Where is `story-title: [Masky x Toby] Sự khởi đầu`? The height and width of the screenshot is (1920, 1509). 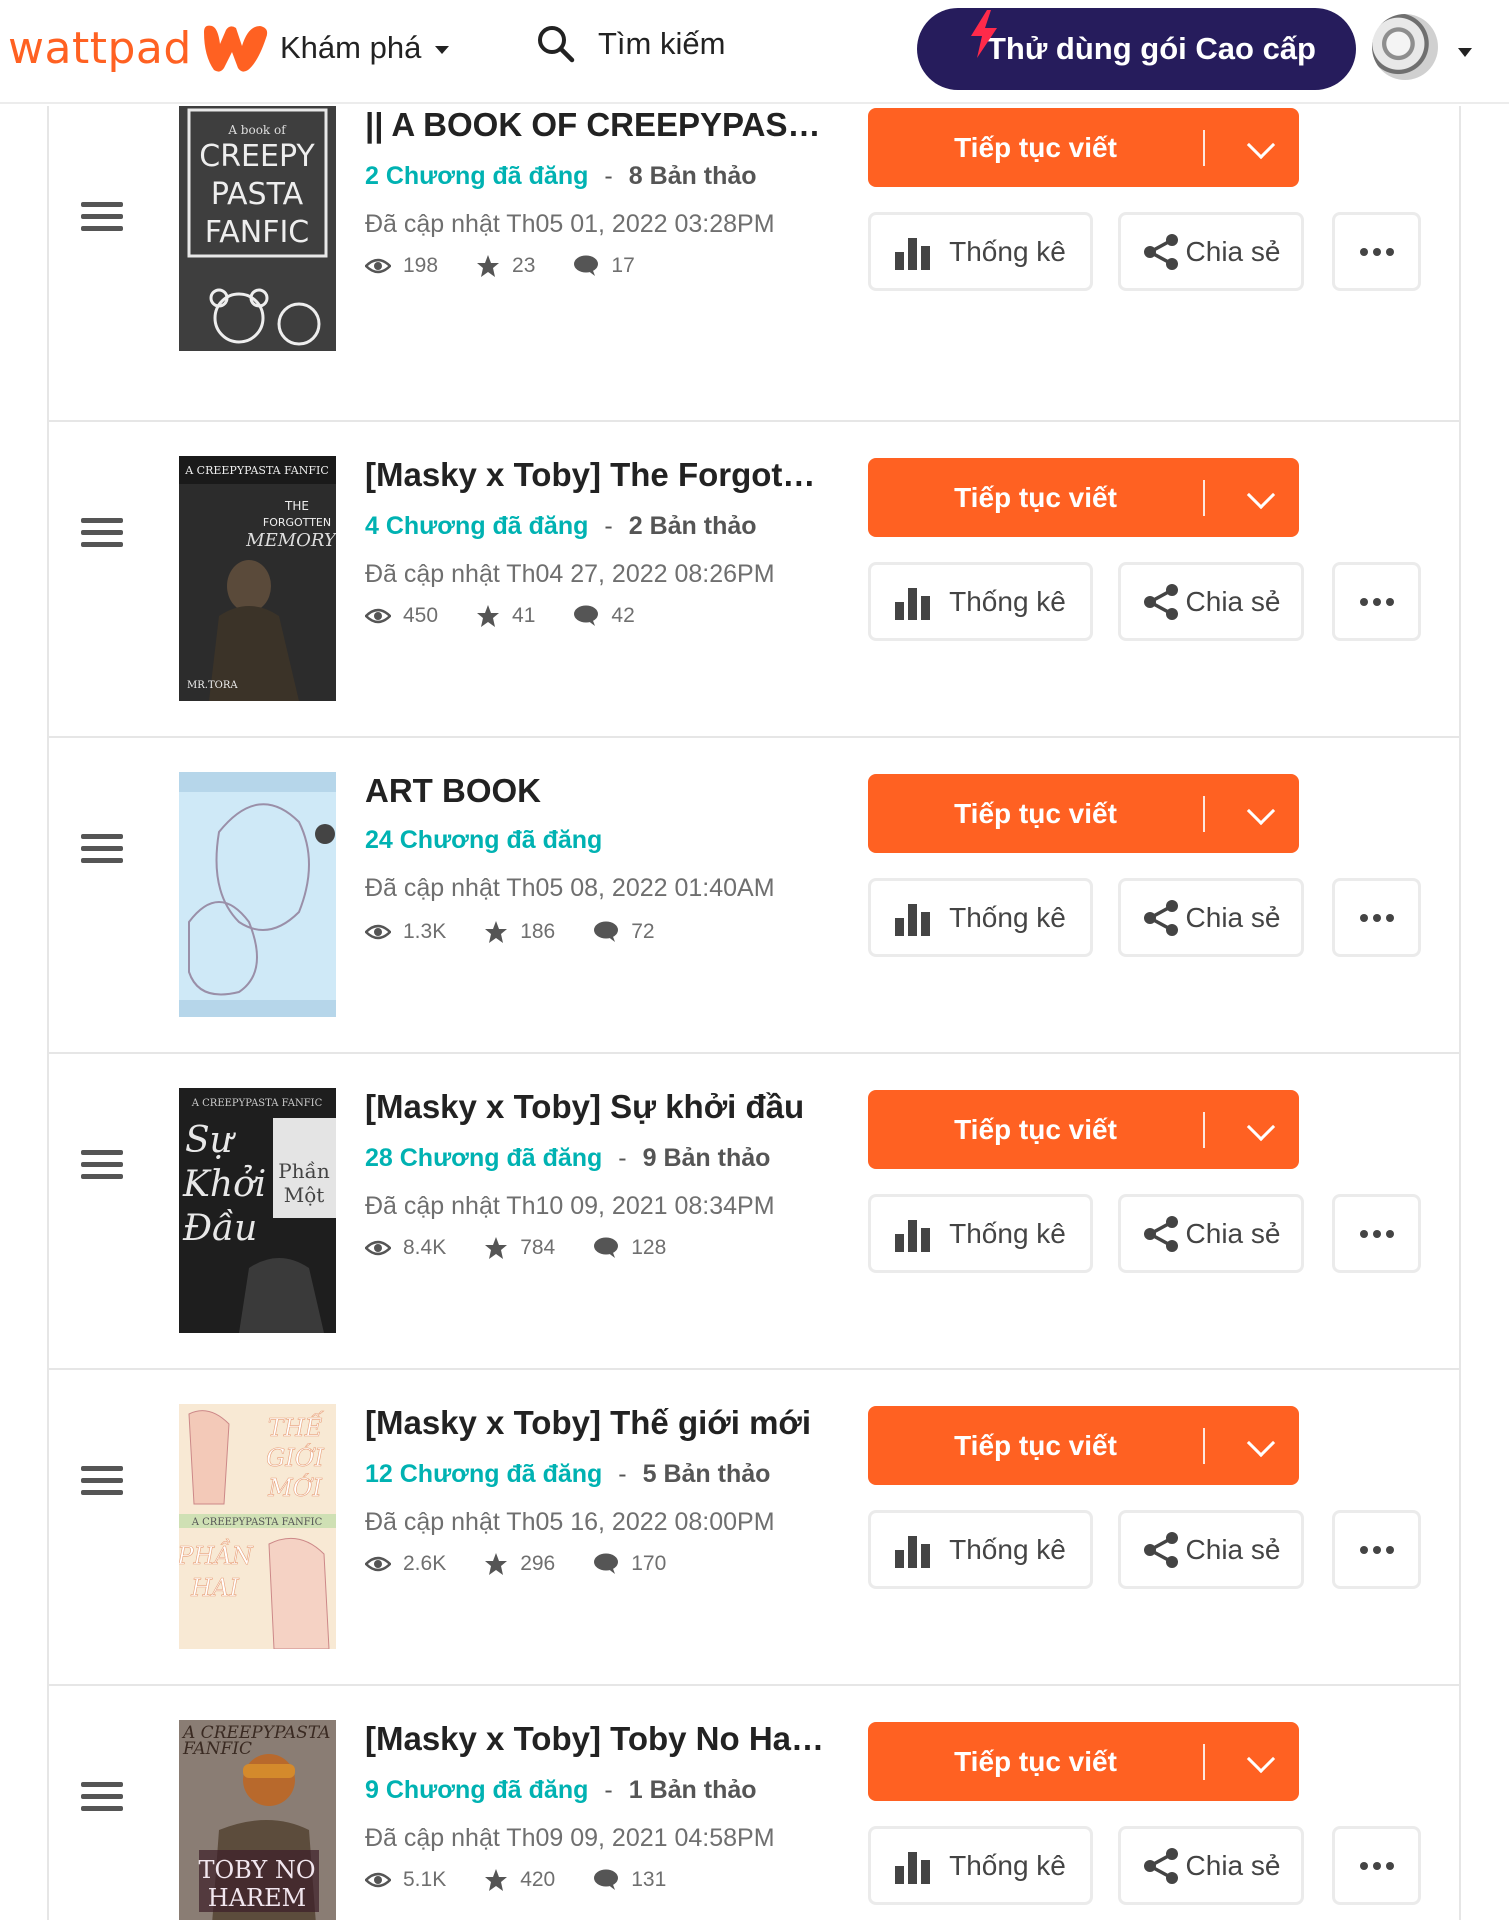 story-title: [Masky x Toby] Sự khởi đầu is located at coordinates (595, 1107).